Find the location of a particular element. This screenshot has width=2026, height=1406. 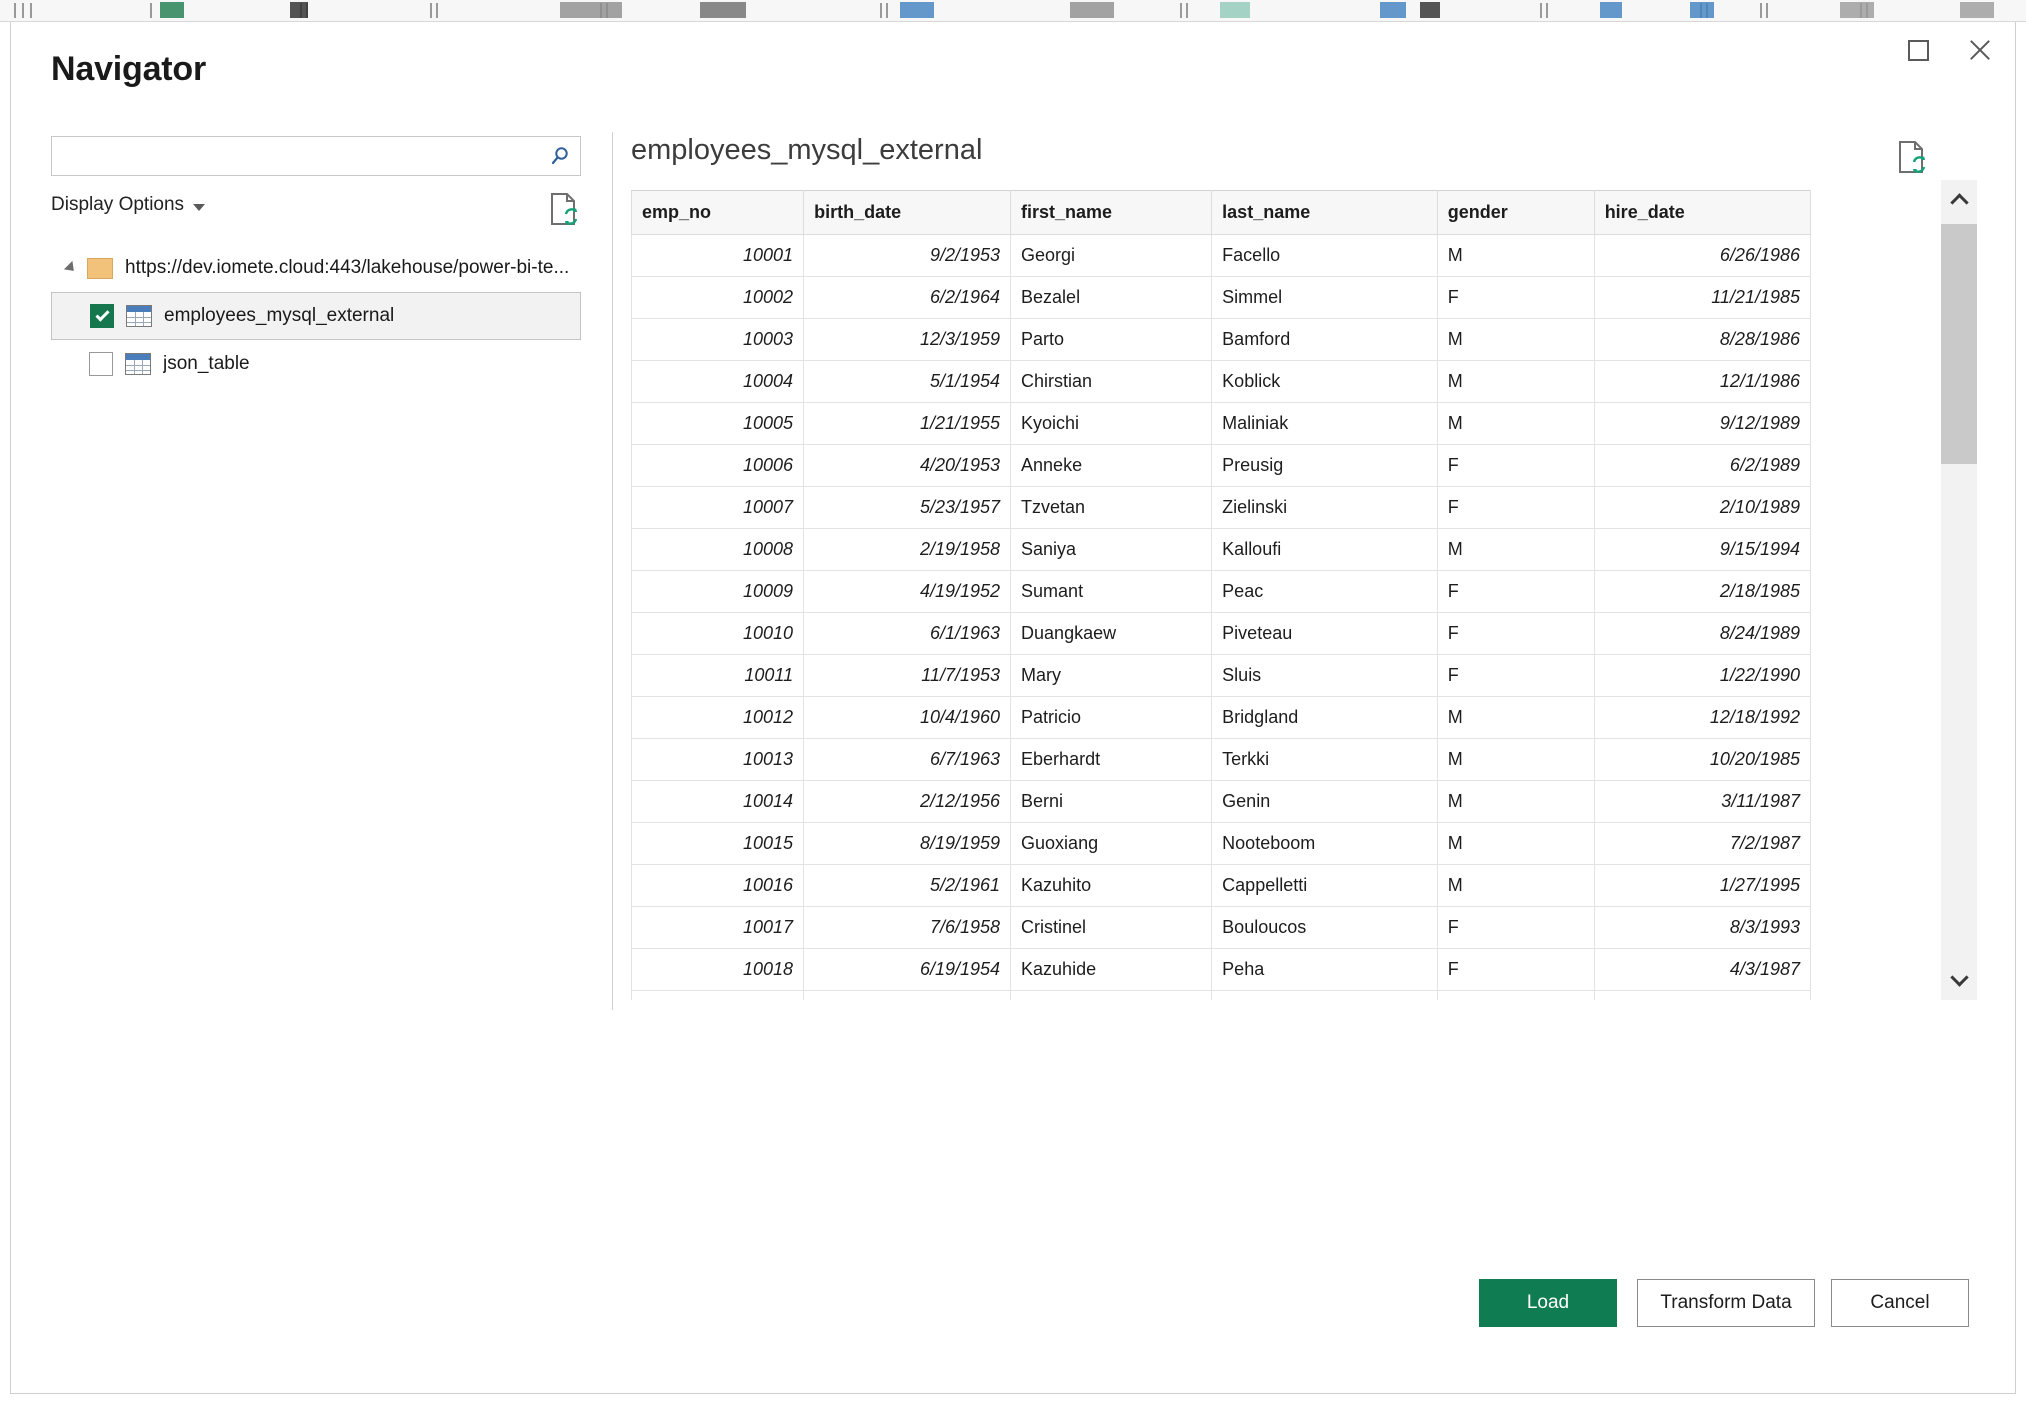

expander-expanded-icon is located at coordinates (71, 268).